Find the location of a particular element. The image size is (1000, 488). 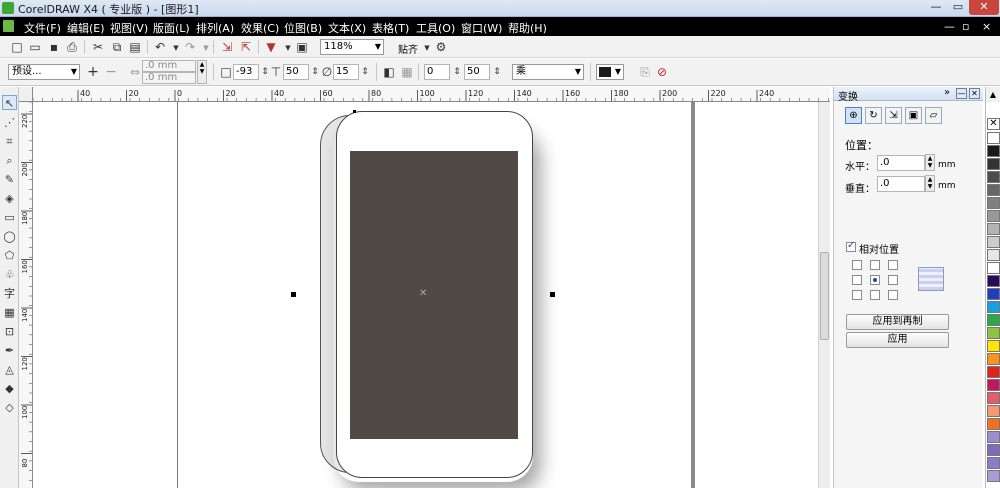

anchor-bottom-center is located at coordinates (875, 295).